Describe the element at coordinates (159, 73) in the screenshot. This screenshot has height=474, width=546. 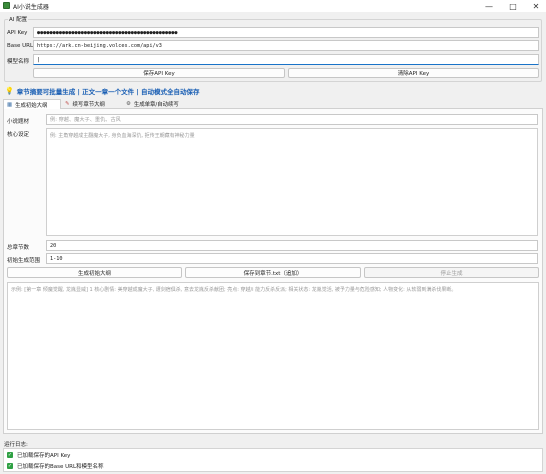
I see `save-api-key-button: 保存API Key` at that location.